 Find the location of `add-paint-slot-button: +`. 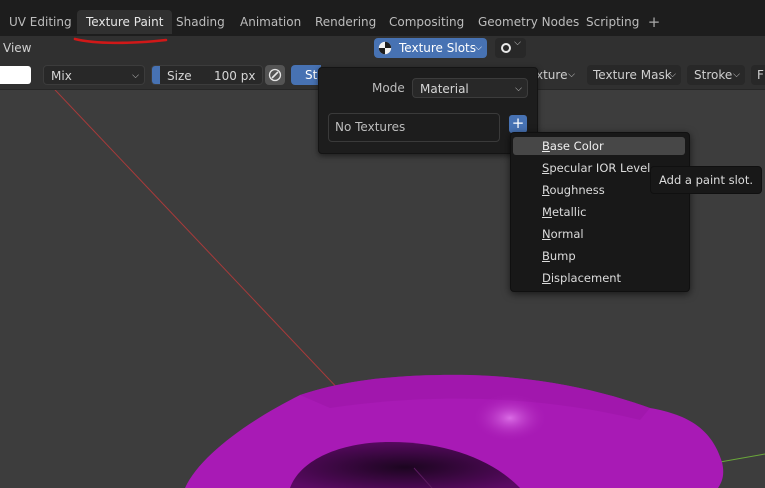

add-paint-slot-button: + is located at coordinates (518, 124).